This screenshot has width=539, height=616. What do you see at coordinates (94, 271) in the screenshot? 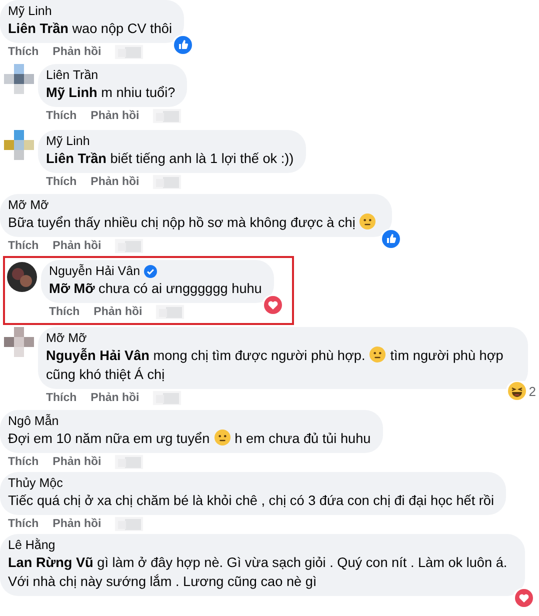
I see `comment-author: Nguyễn Hải Vân` at bounding box center [94, 271].